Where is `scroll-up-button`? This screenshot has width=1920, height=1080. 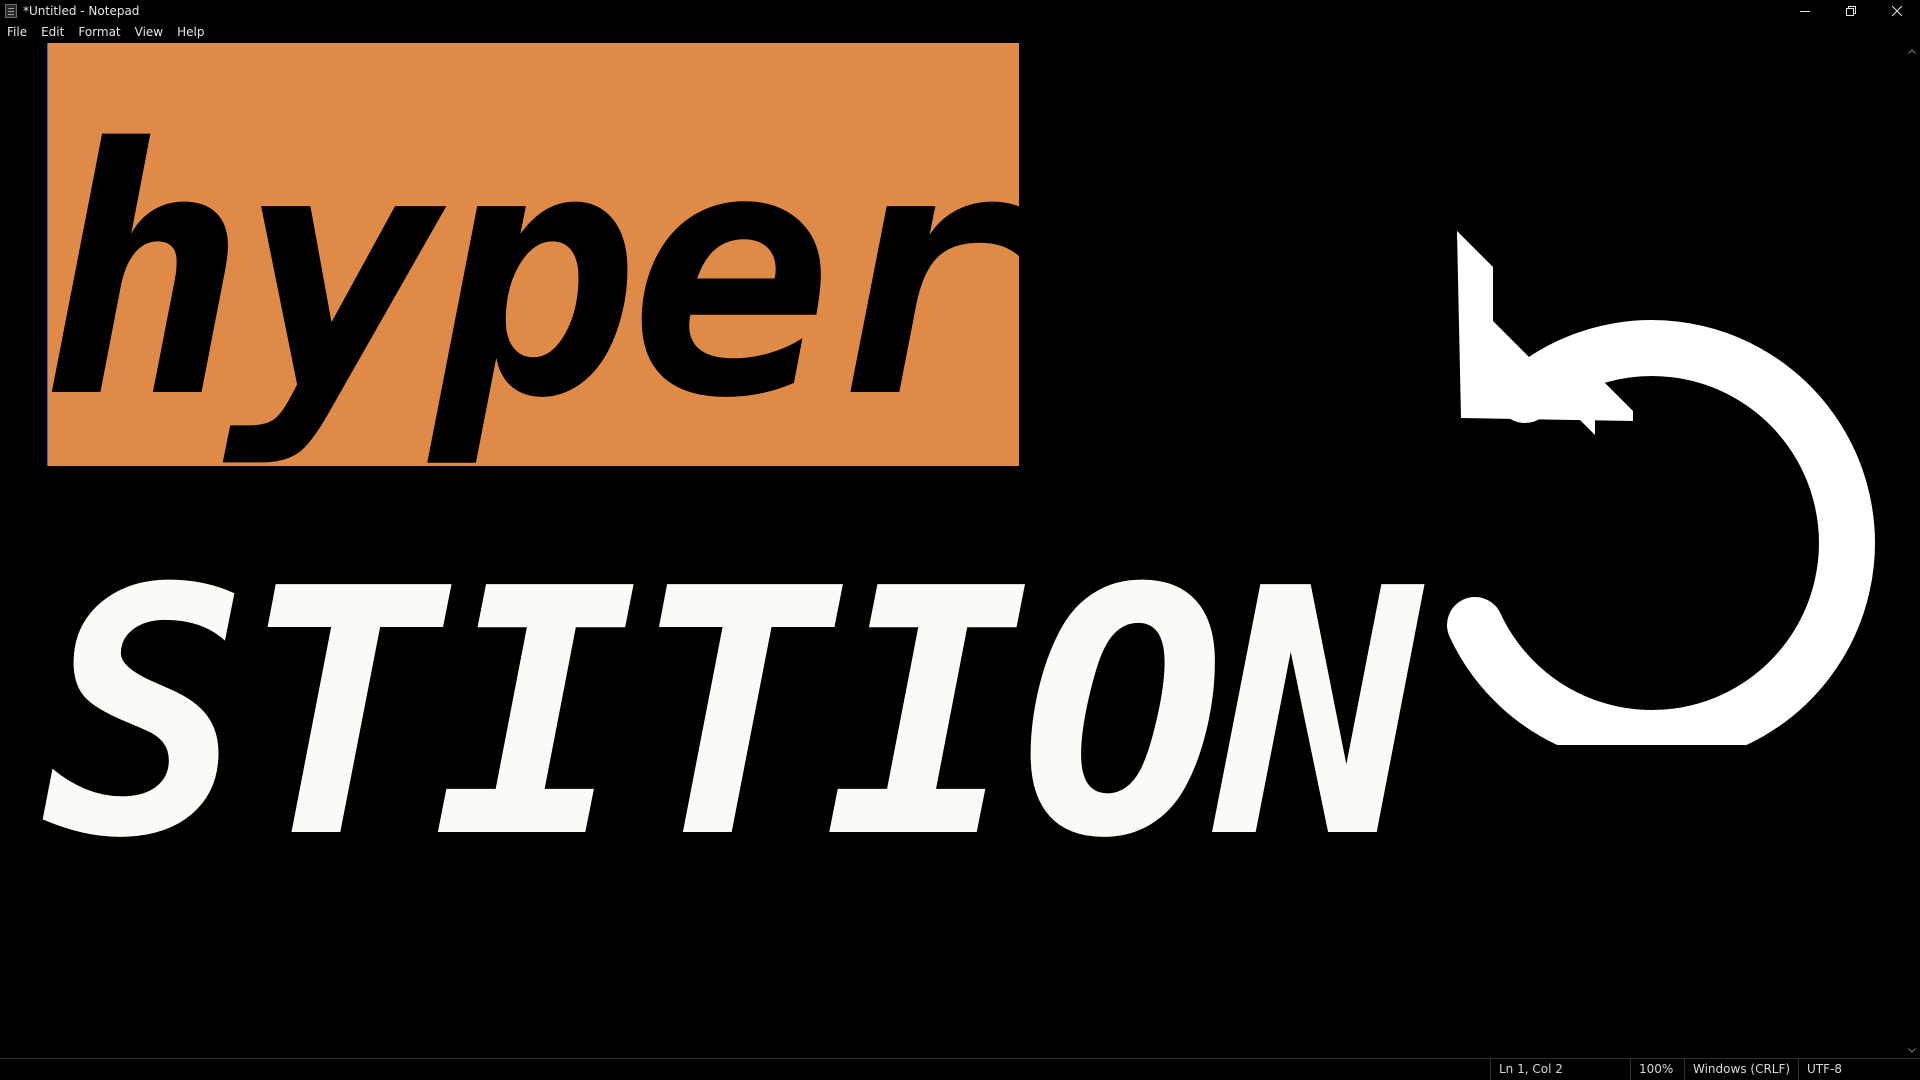
scroll-up-button is located at coordinates (1912, 51).